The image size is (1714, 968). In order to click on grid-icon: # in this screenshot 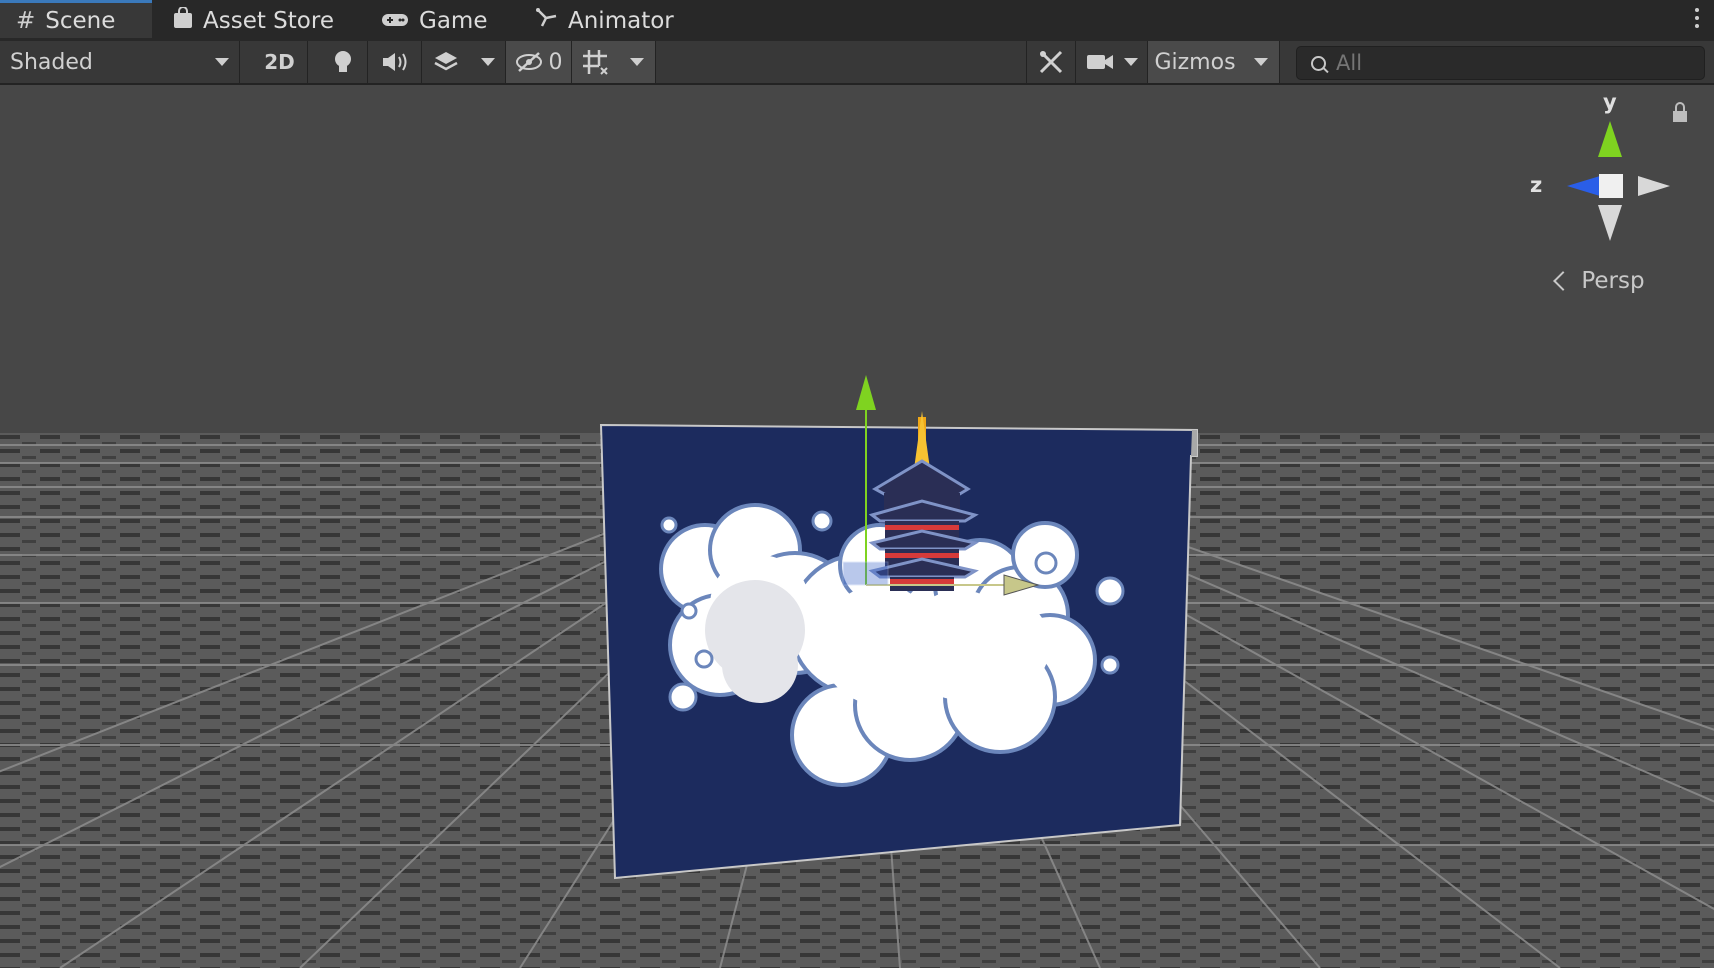, I will do `click(26, 20)`.